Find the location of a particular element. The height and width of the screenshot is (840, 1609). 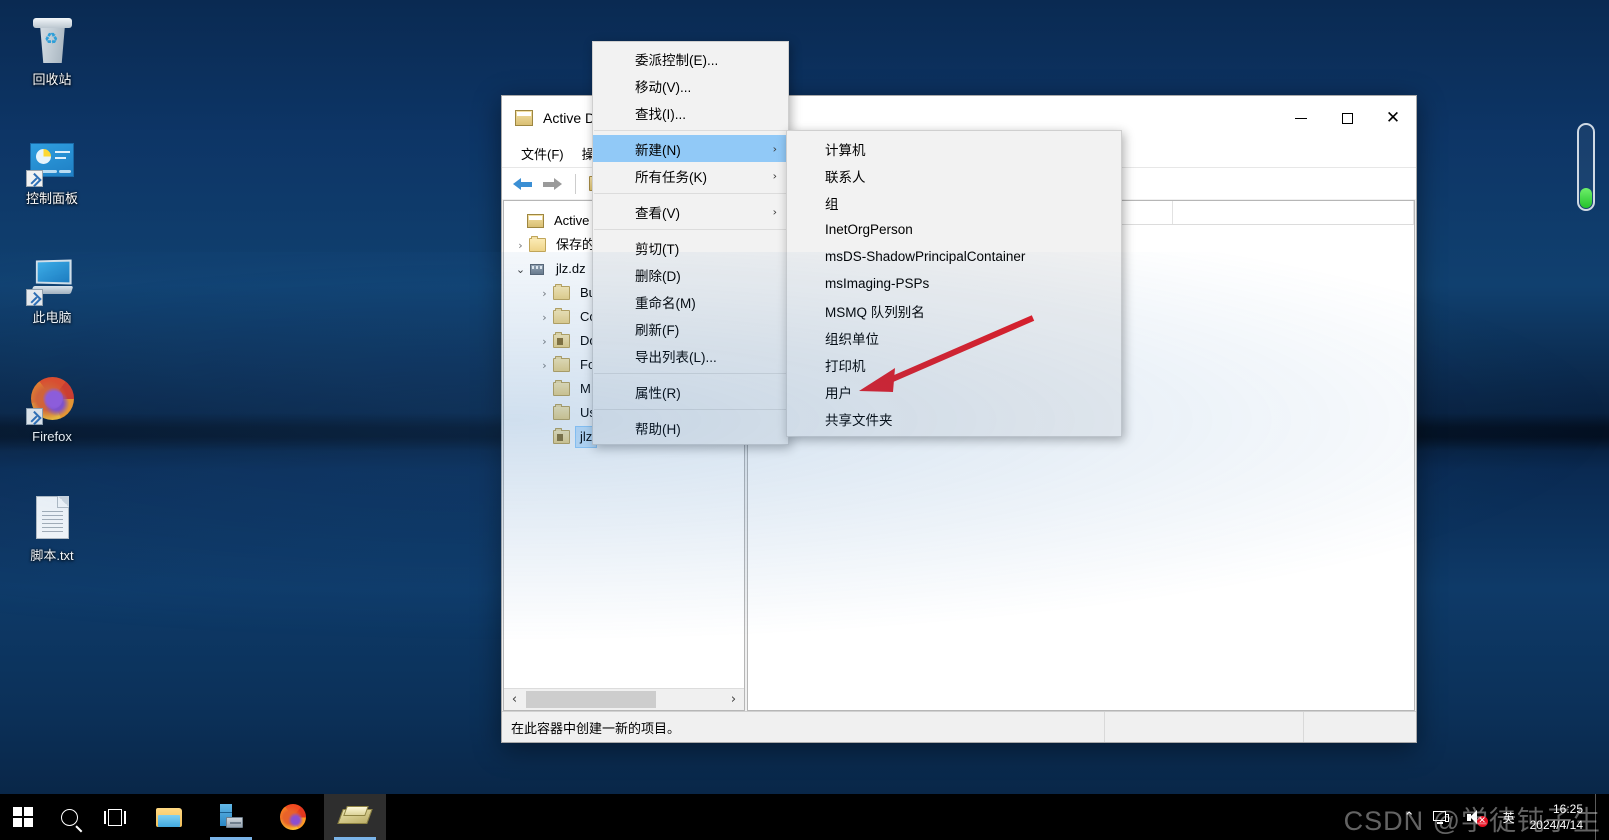

volume-muted-icon: ✕ is located at coordinates (1477, 818).